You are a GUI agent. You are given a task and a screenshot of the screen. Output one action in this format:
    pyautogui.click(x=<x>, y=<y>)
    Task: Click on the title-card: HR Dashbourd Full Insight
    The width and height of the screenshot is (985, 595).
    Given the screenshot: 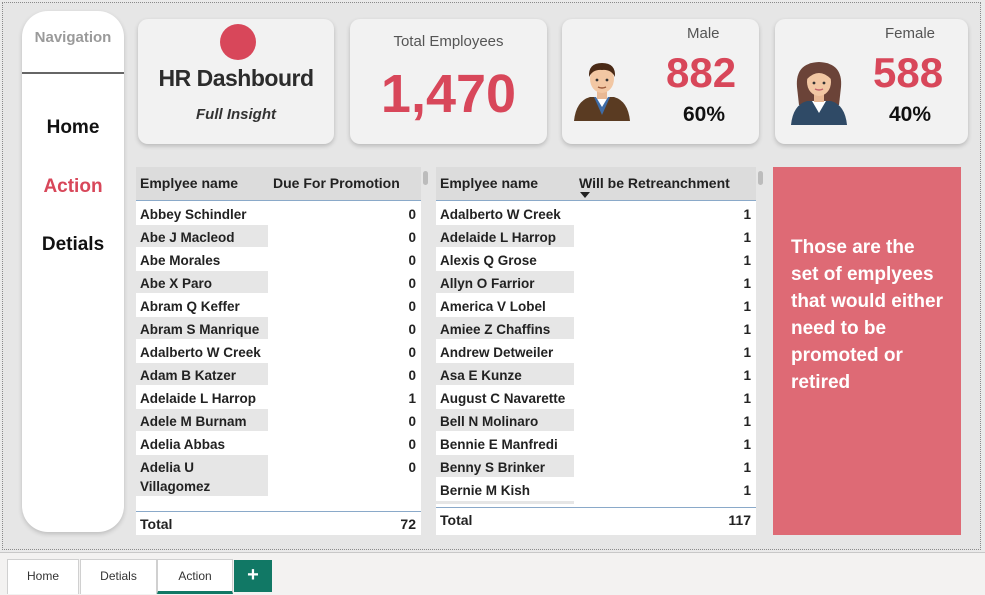 What is the action you would take?
    pyautogui.click(x=236, y=81)
    